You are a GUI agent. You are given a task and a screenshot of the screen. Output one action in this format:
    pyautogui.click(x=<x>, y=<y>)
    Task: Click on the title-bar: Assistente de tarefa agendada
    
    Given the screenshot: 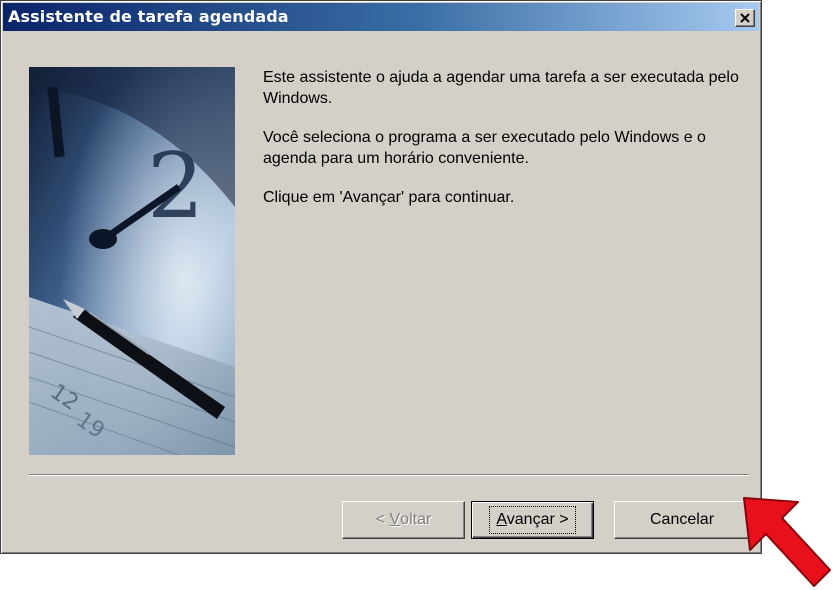 What is the action you would take?
    pyautogui.click(x=381, y=17)
    